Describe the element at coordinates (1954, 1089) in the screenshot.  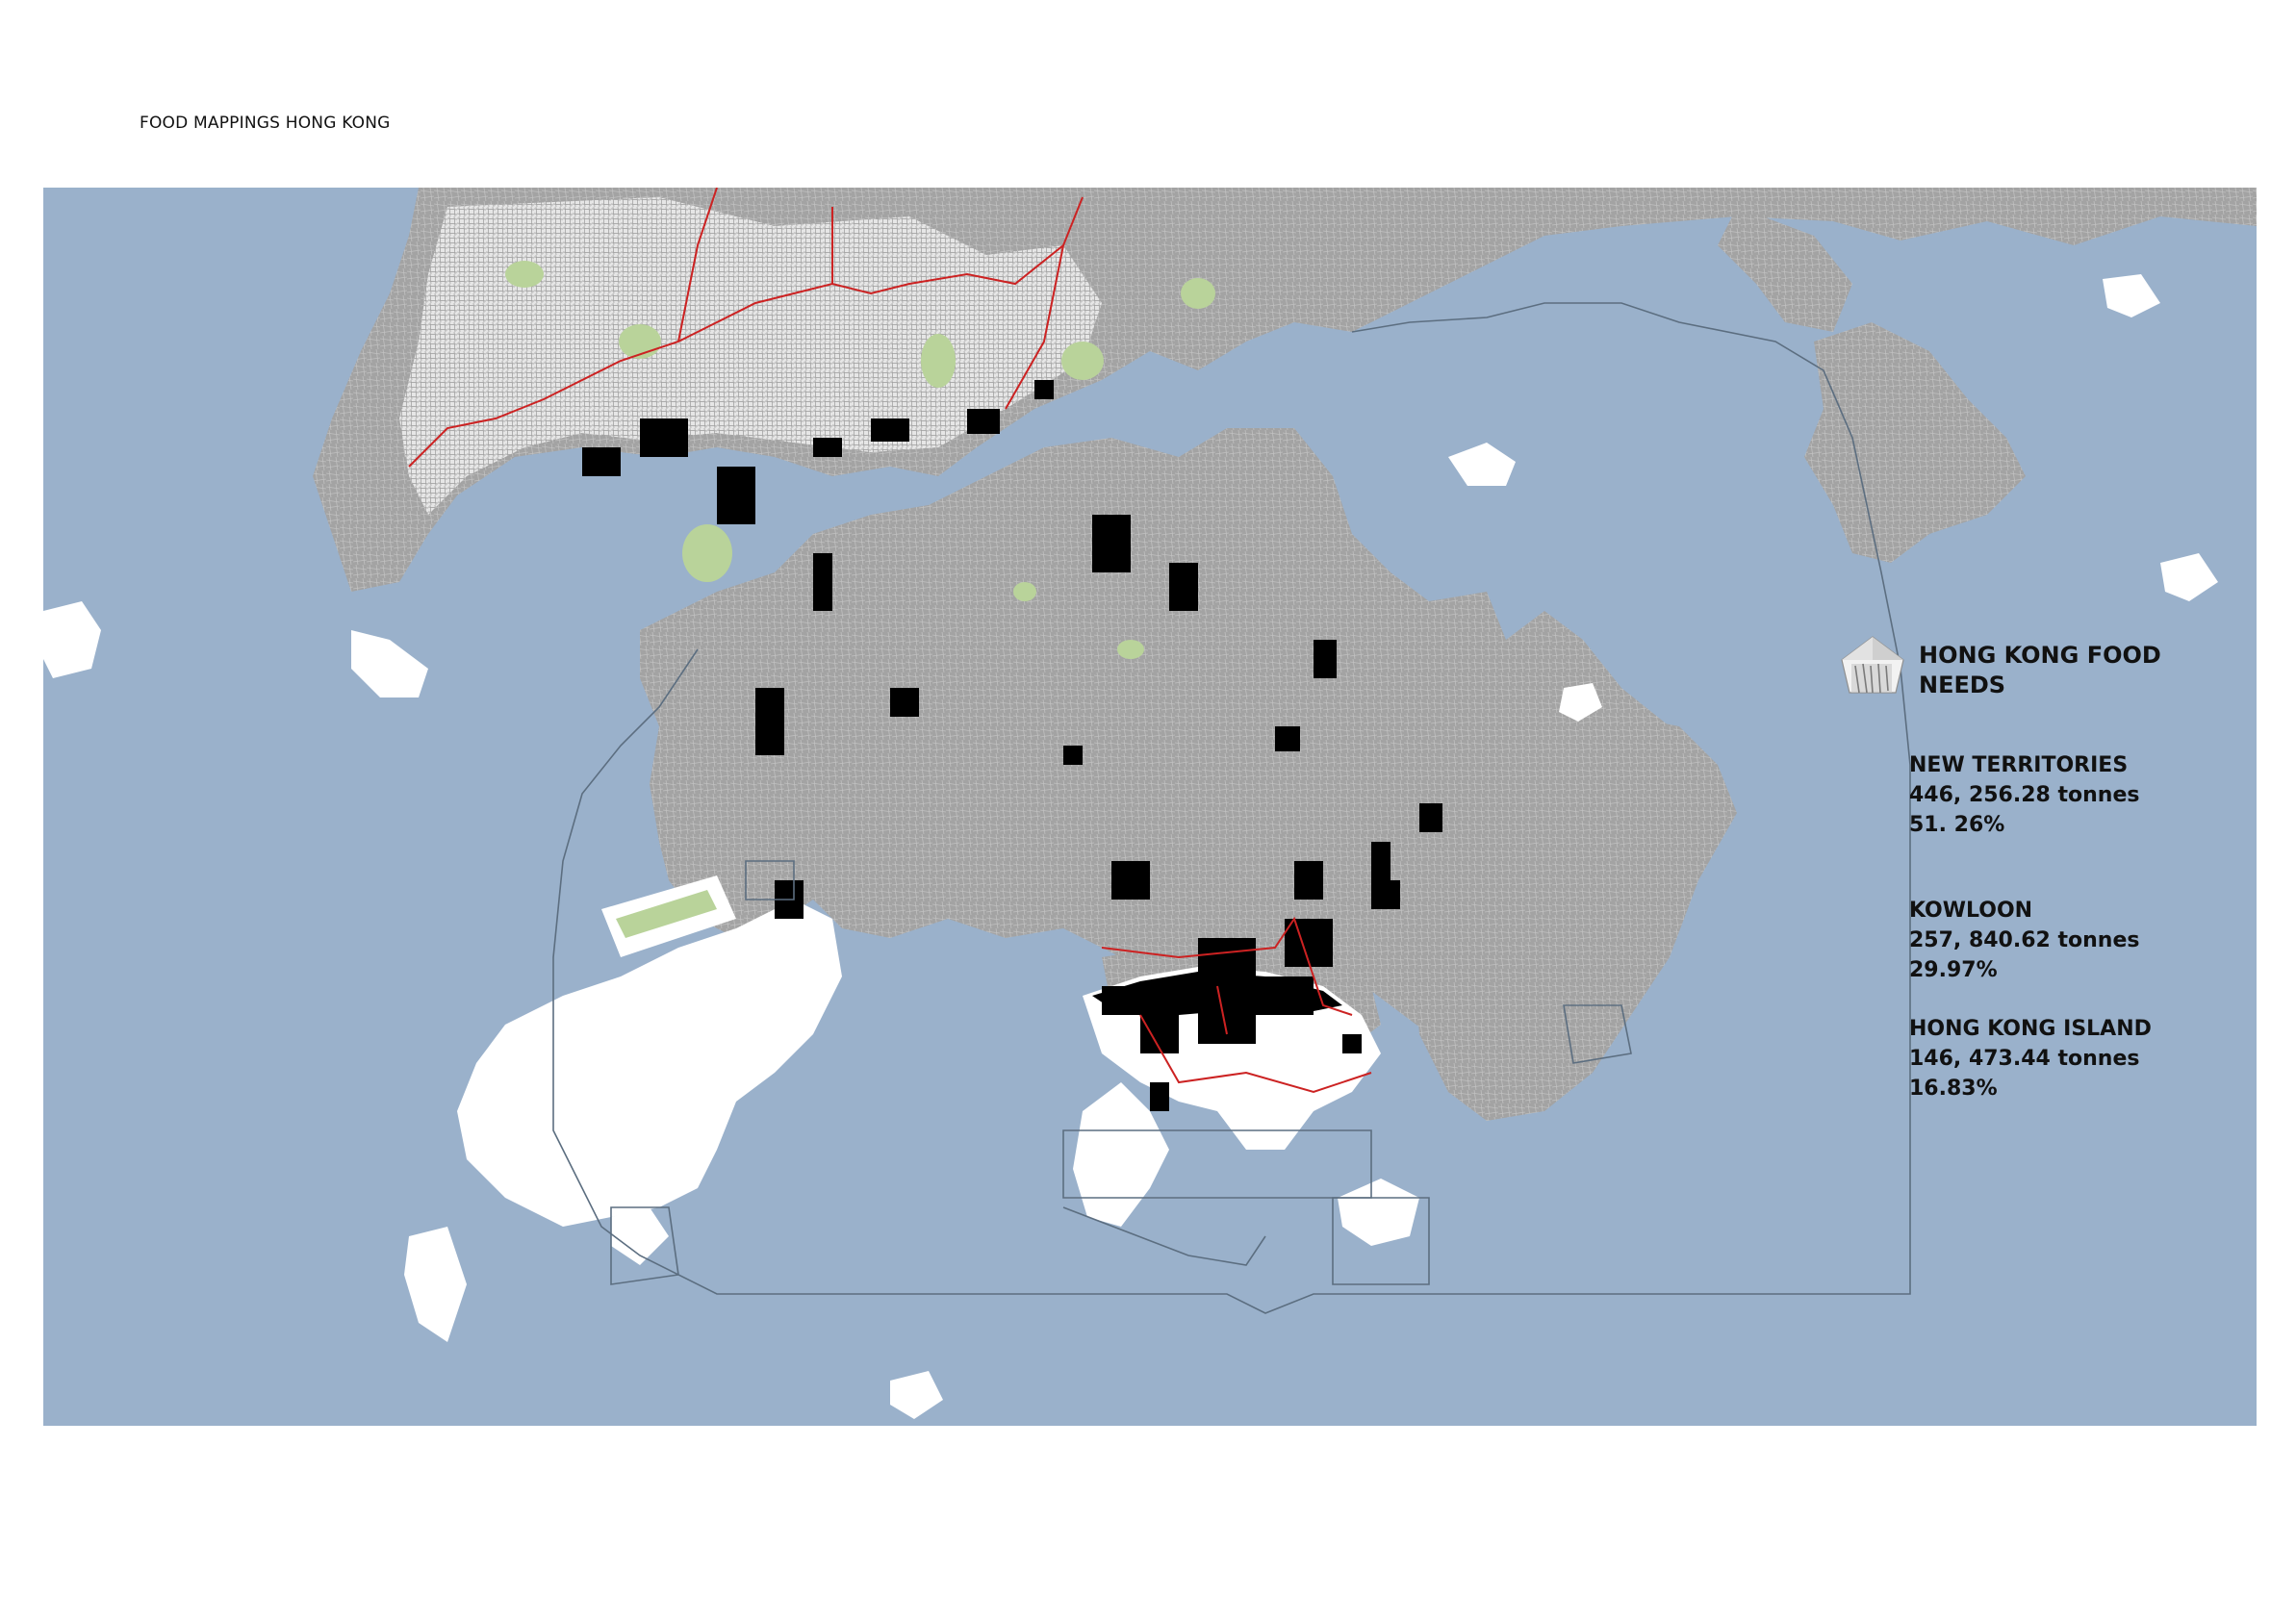
I see `region-percent: 16.83%` at that location.